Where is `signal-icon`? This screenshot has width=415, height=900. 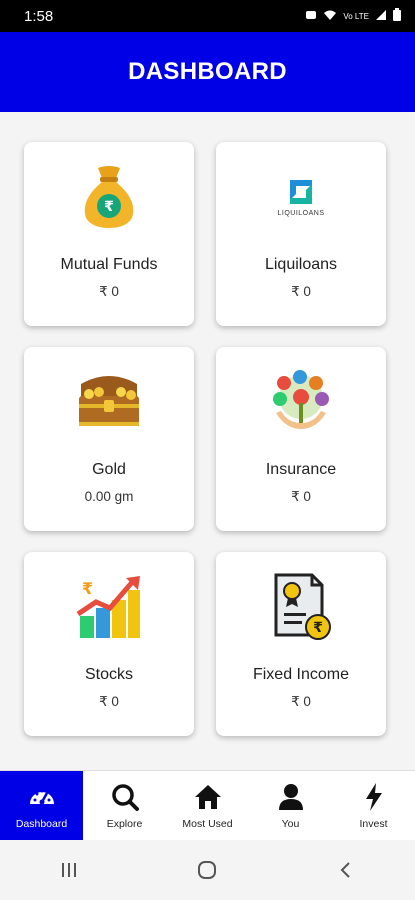
signal-icon is located at coordinates (381, 16).